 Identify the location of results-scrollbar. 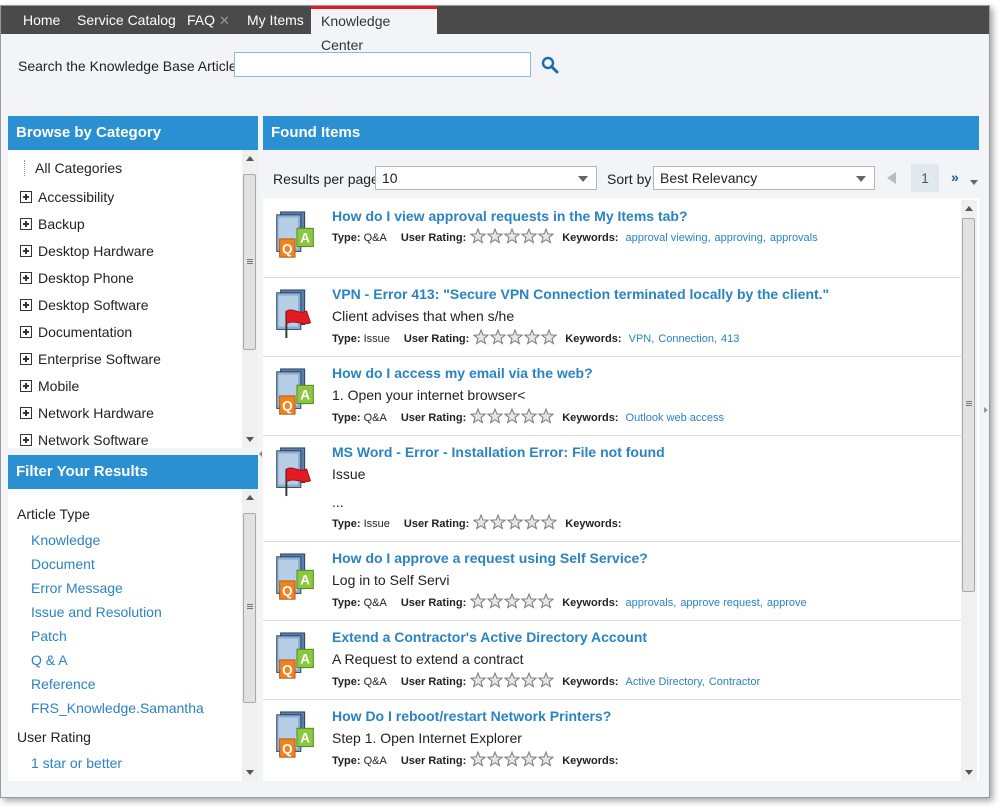
(969, 490).